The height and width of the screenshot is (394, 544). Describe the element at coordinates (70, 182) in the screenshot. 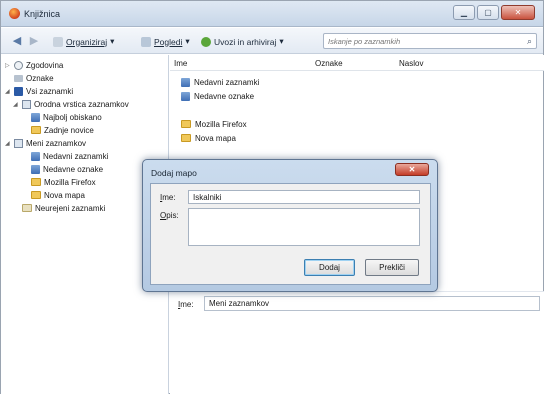

I see `tree-item-label: Mozilla Firefox` at that location.